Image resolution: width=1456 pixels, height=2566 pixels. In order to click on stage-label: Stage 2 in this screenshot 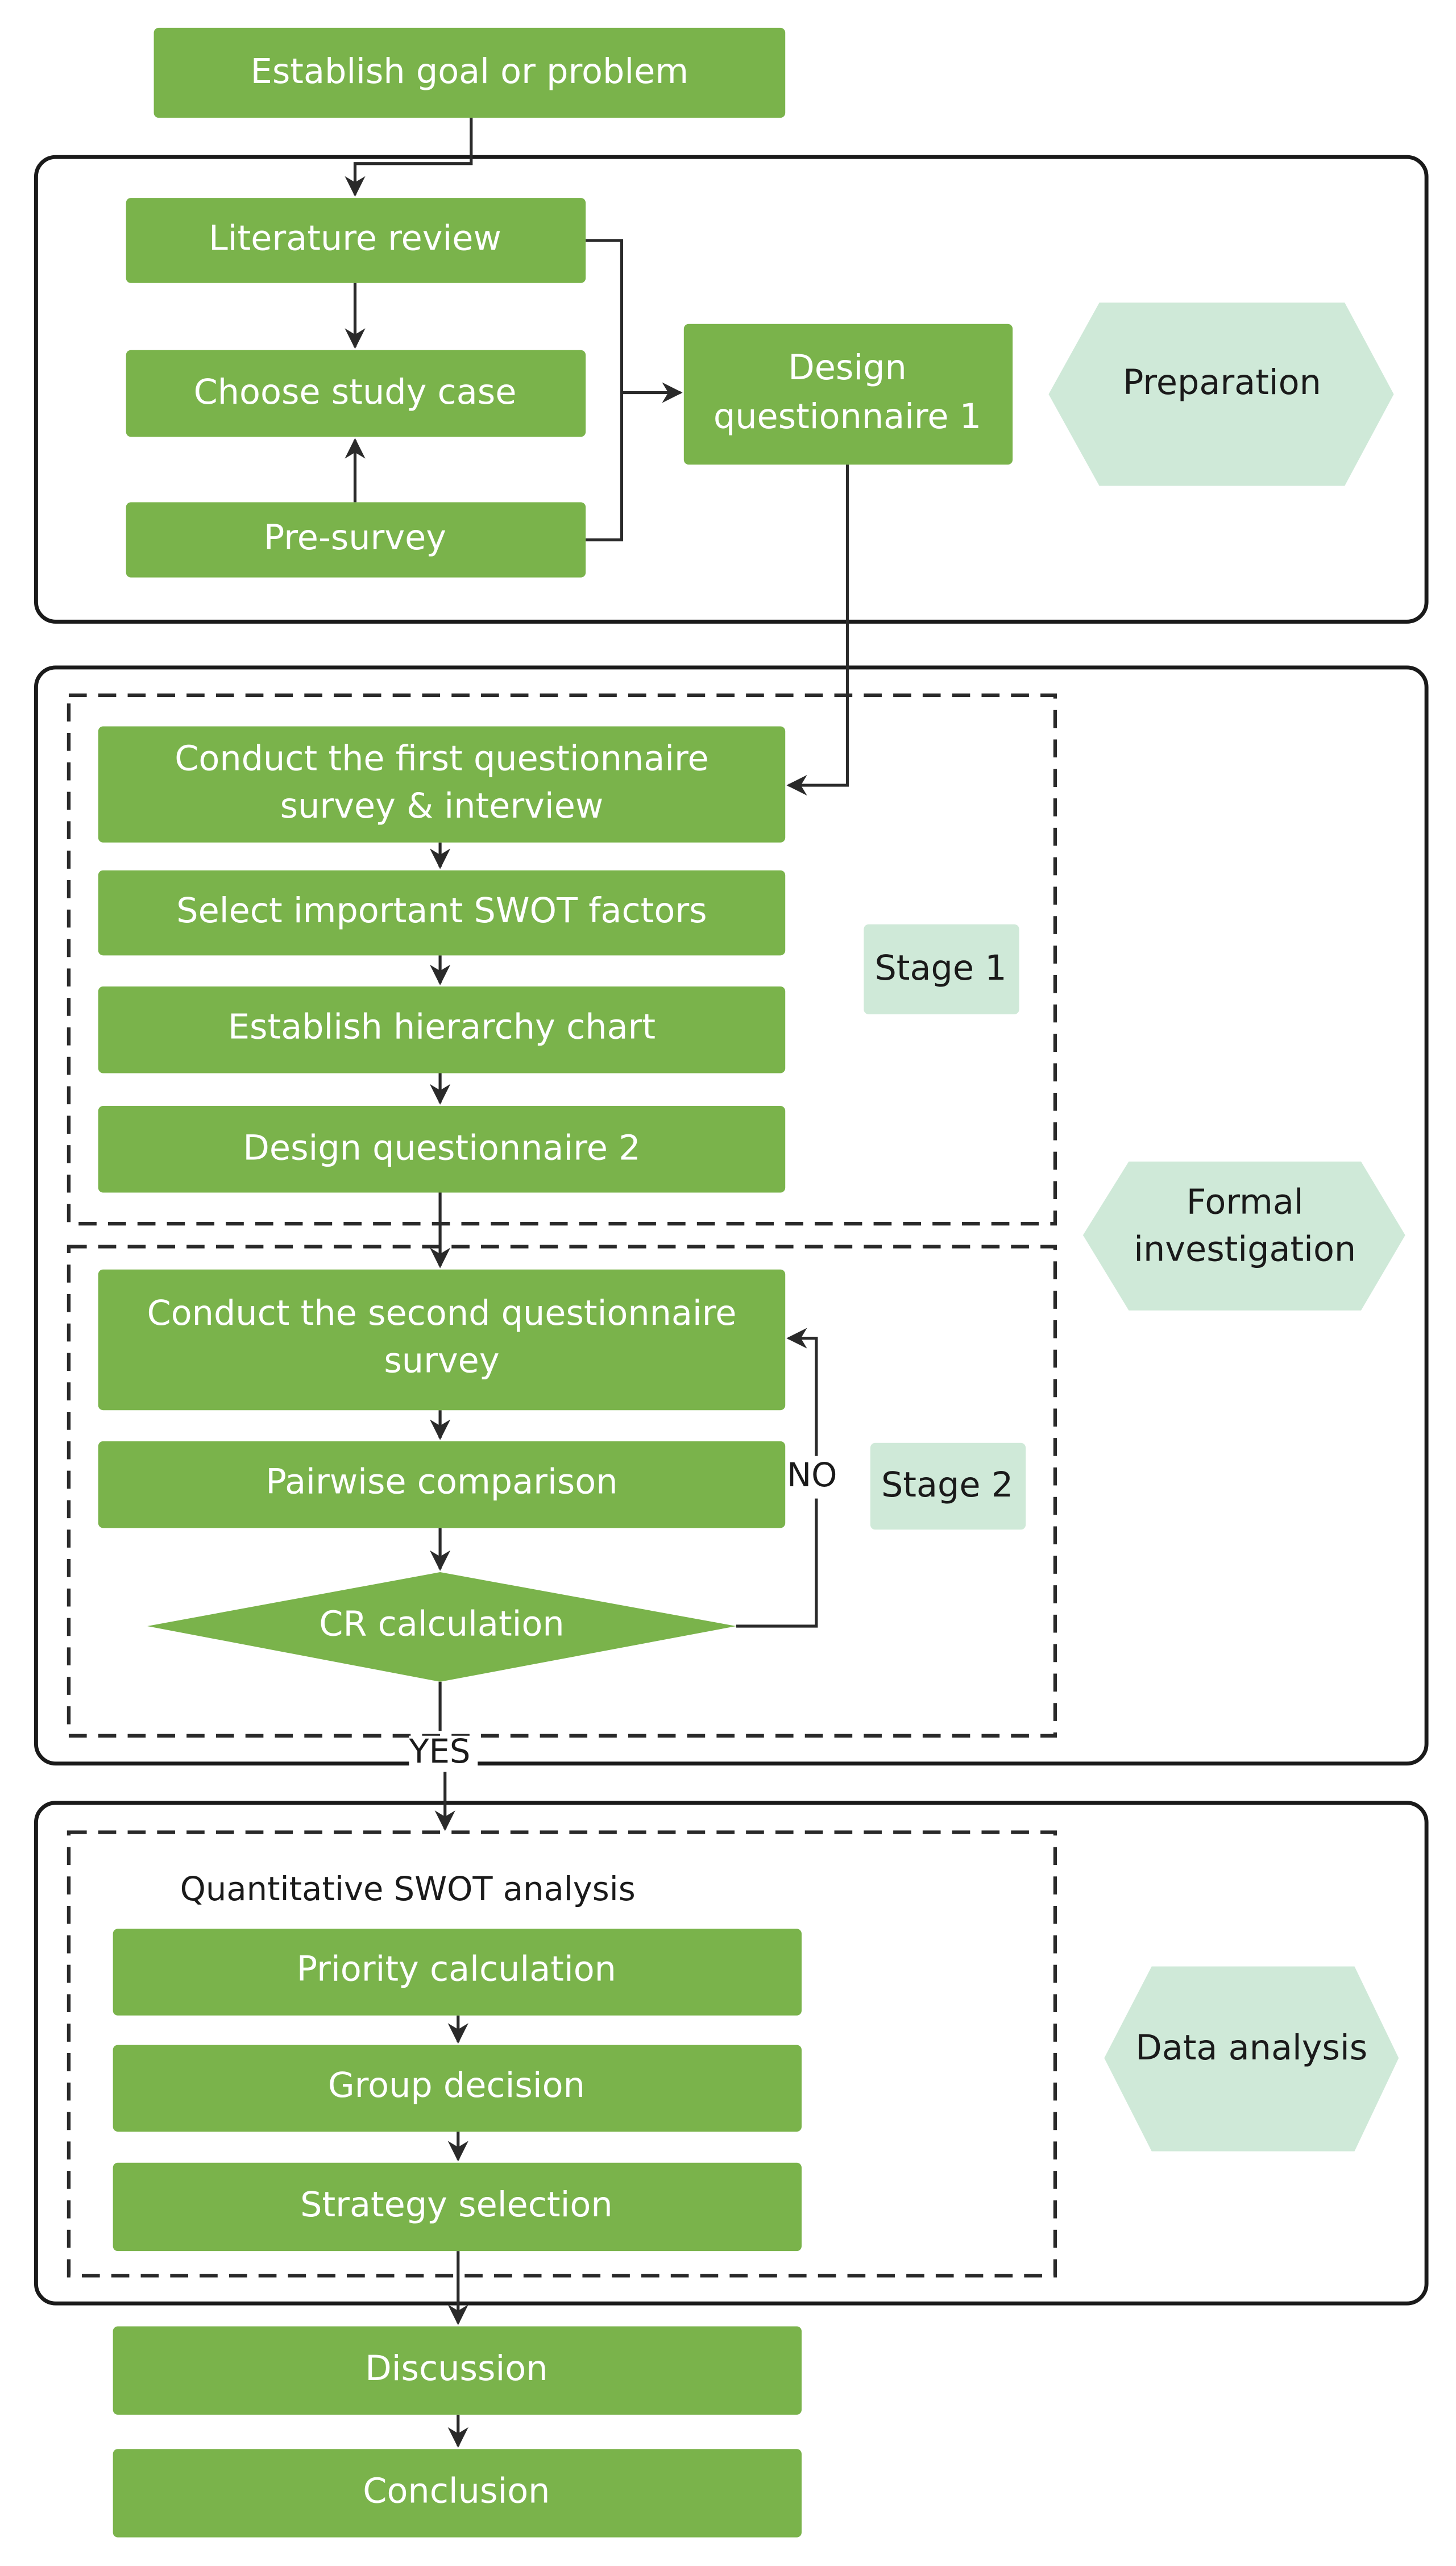, I will do `click(947, 1485)`.